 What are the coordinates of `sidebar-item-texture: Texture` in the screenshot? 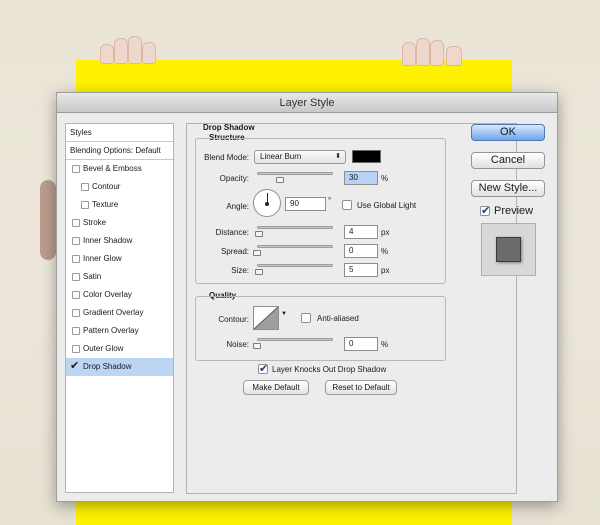 It's located at (119, 205).